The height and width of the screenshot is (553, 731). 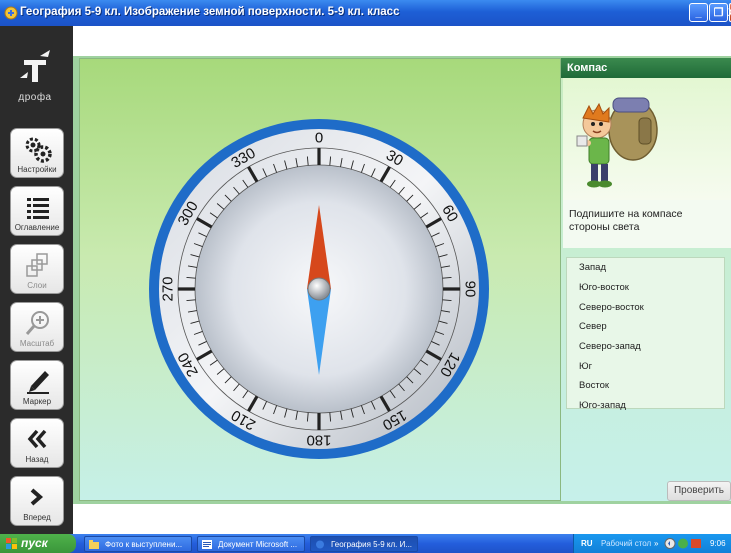 I want to click on forward-icon, so click(x=37, y=497).